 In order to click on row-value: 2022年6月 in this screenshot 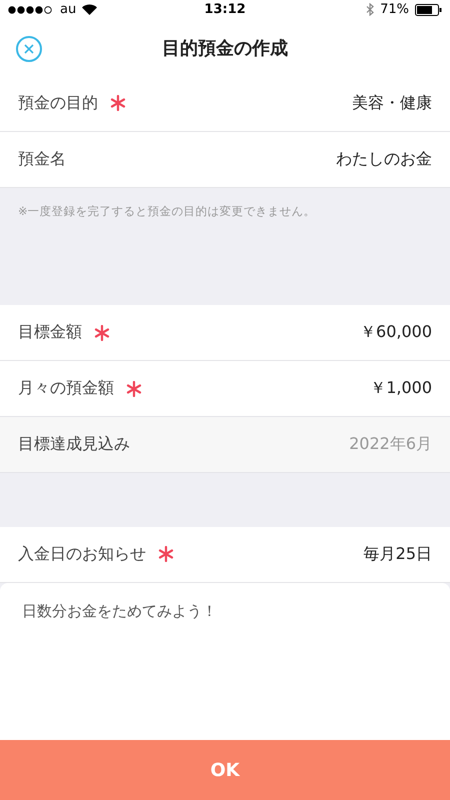, I will do `click(390, 445)`.